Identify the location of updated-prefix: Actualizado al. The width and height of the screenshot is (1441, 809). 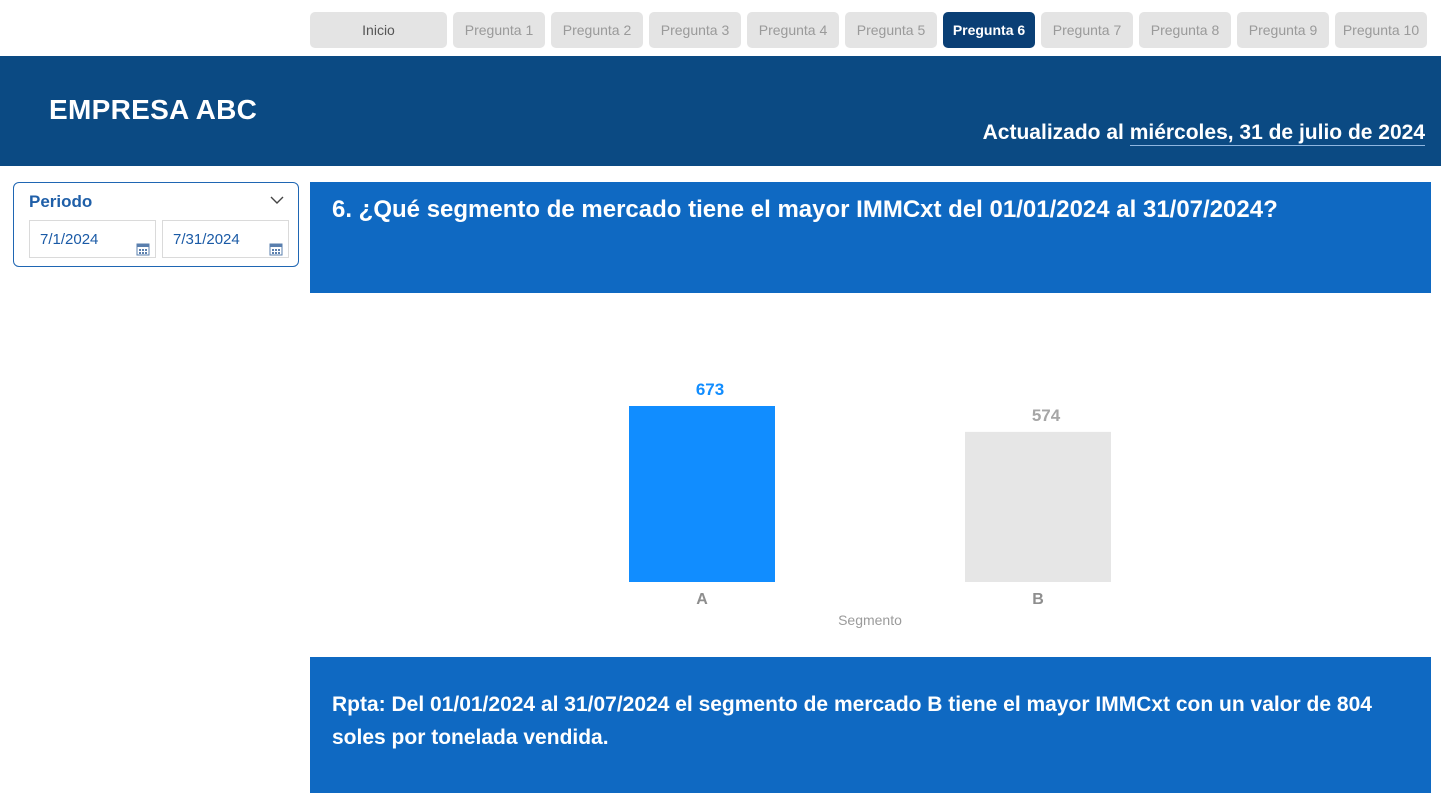
(1053, 132).